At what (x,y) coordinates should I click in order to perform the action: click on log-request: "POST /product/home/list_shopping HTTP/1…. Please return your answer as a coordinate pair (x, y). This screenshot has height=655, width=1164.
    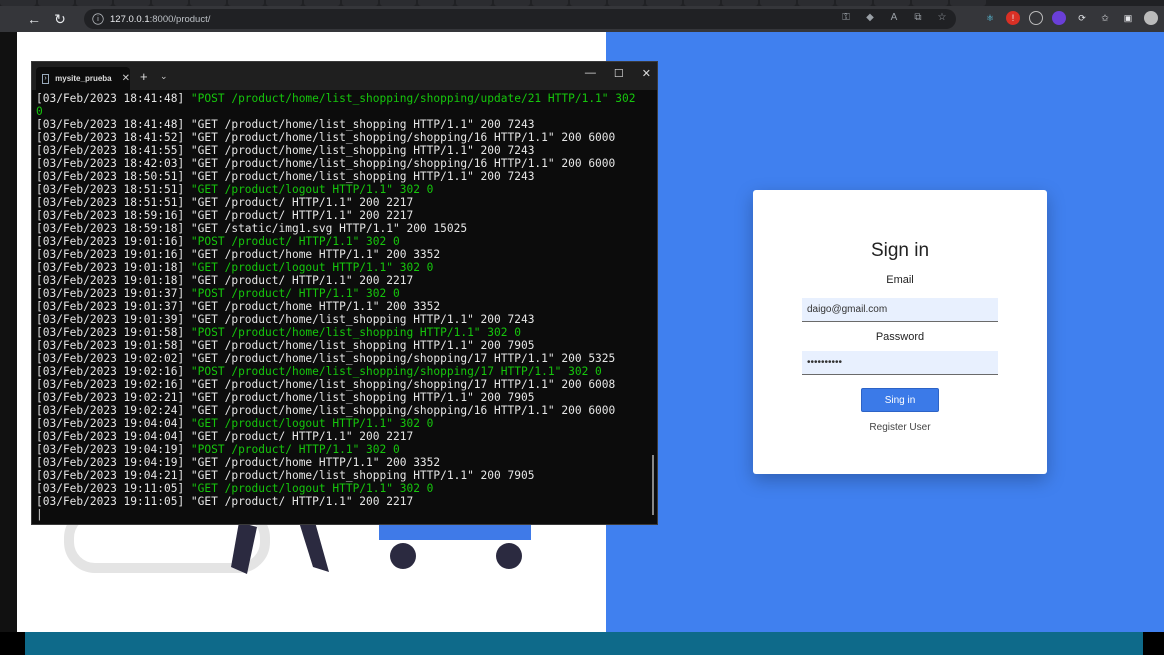
    Looking at the image, I should click on (352, 332).